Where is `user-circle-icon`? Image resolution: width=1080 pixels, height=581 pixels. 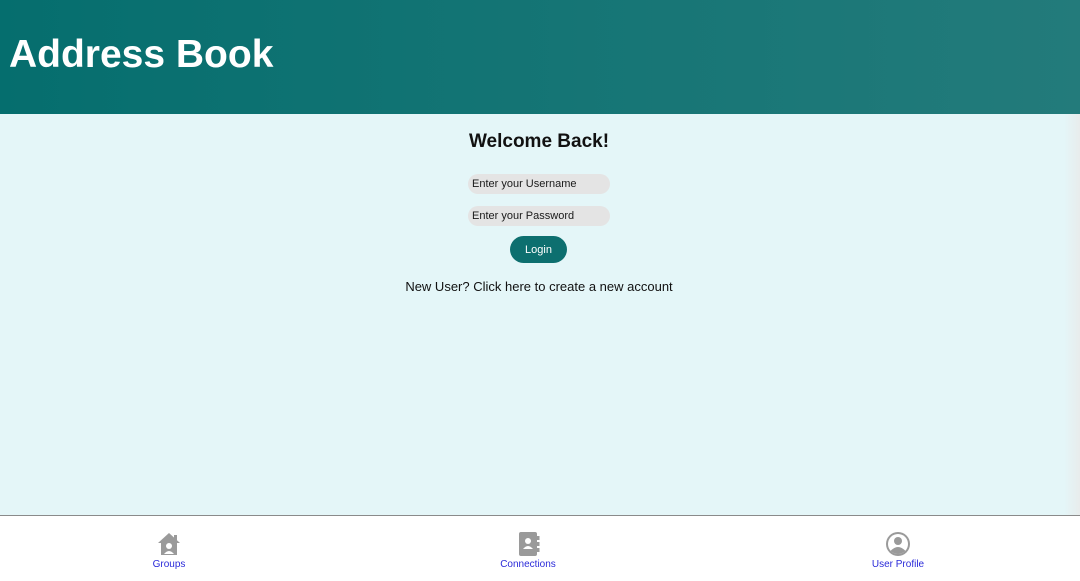 user-circle-icon is located at coordinates (898, 544).